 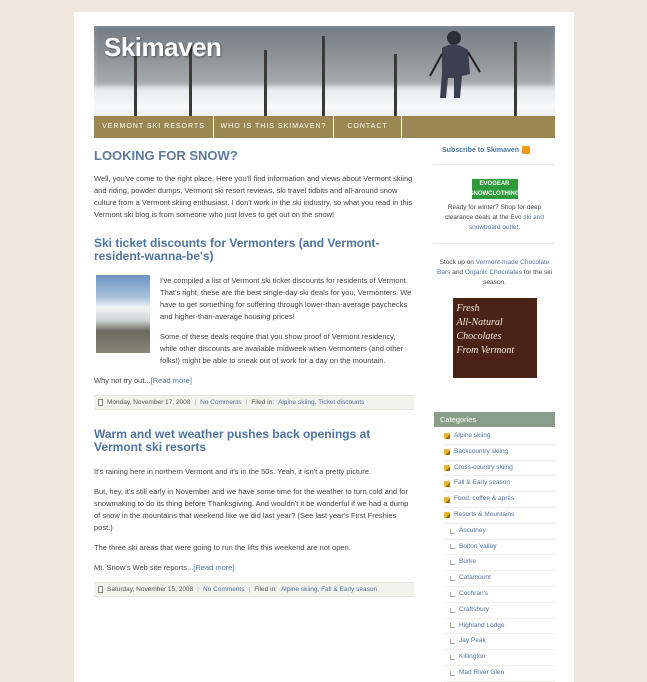 I want to click on category-link: Bolton Valley, so click(x=477, y=547).